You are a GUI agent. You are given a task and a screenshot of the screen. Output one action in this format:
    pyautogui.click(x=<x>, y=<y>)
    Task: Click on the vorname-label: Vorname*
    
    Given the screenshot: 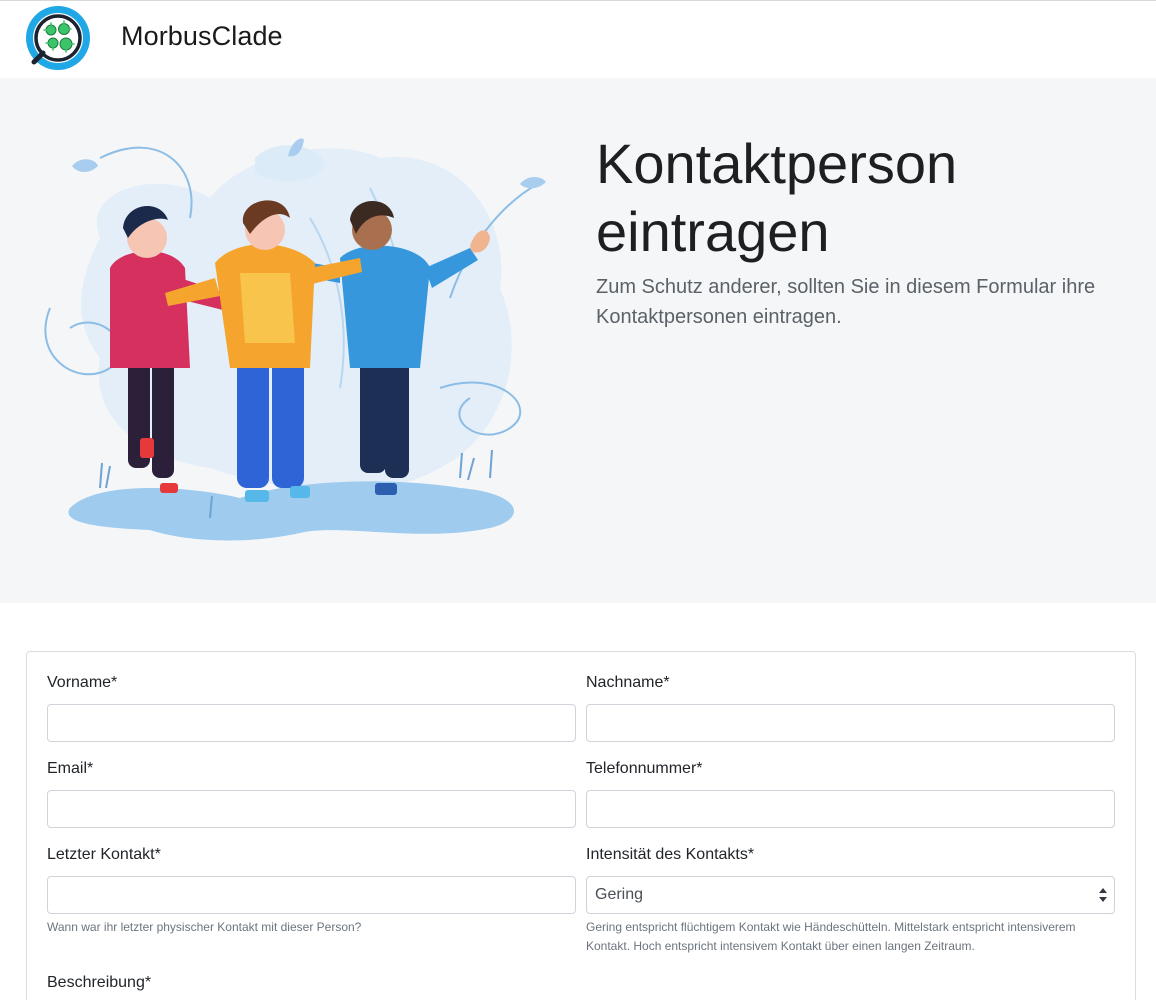 What is the action you would take?
    pyautogui.click(x=82, y=682)
    